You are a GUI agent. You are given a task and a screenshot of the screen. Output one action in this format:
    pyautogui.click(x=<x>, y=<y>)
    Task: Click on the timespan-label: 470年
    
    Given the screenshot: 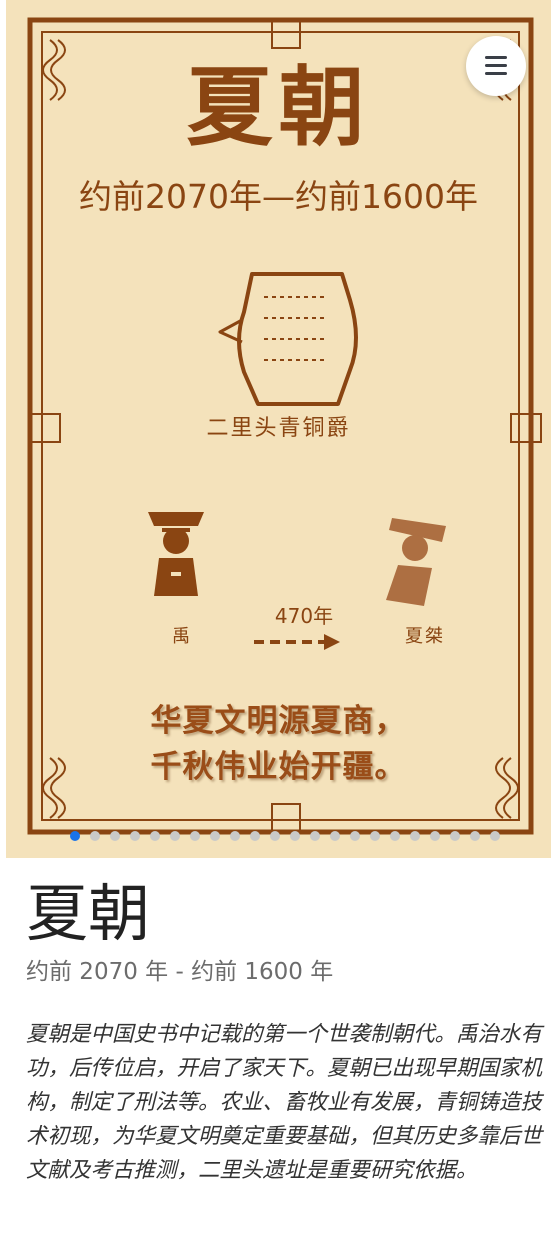 What is the action you would take?
    pyautogui.click(x=304, y=616)
    